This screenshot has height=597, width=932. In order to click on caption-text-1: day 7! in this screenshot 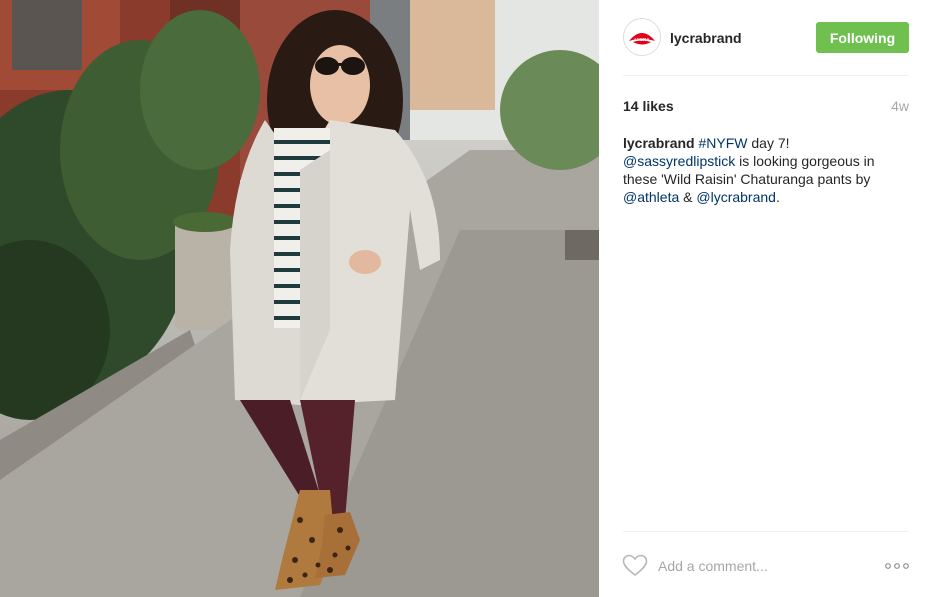, I will do `click(768, 143)`.